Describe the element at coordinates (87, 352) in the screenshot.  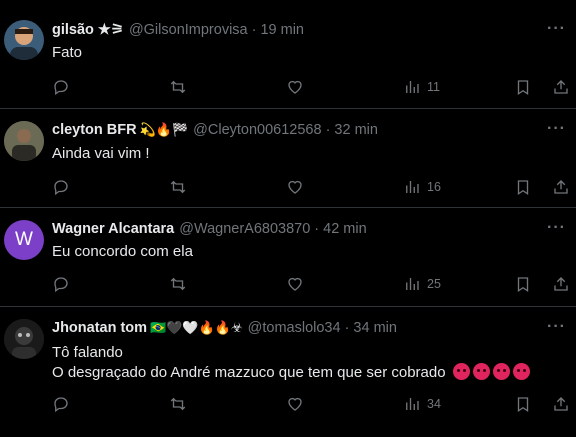
I see `tweet-text-line: Tô falando` at that location.